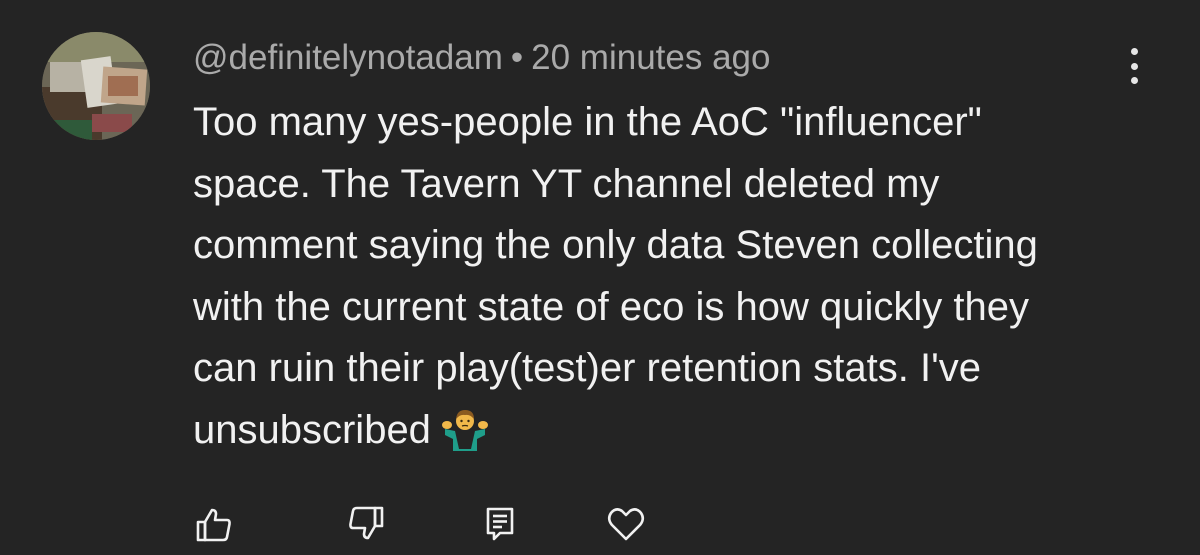 The width and height of the screenshot is (1200, 555). What do you see at coordinates (465, 436) in the screenshot?
I see `person-shrugging-emoji` at bounding box center [465, 436].